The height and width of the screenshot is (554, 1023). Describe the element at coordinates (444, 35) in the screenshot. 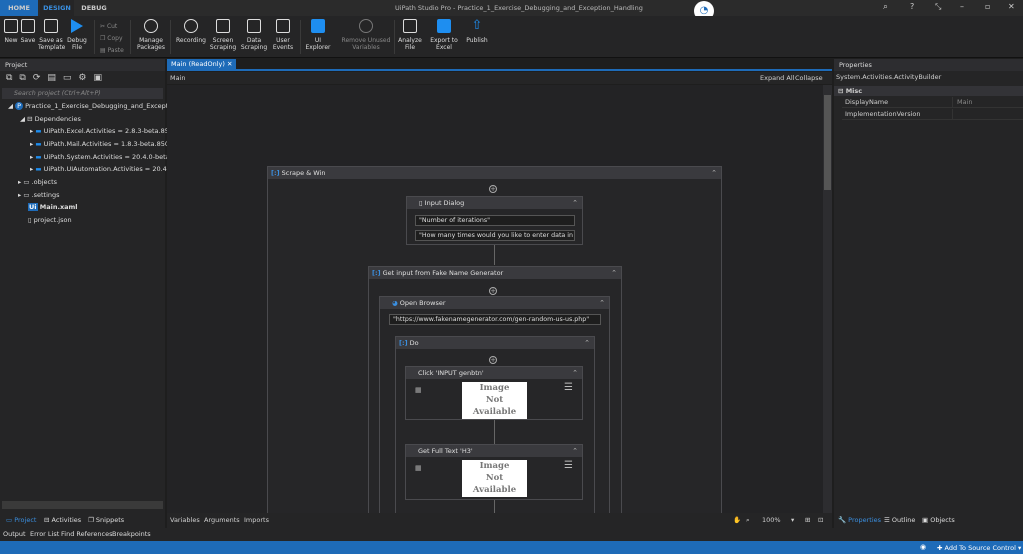

I see `export-to-excel-button: Export to Excel` at that location.